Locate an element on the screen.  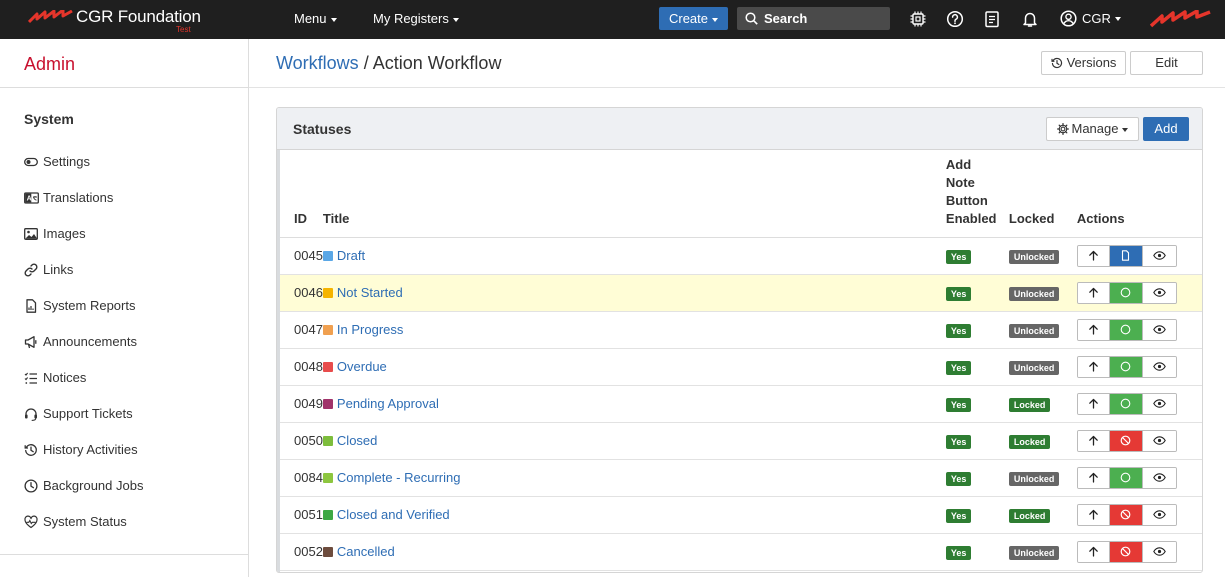
create-button: Create is located at coordinates (693, 18).